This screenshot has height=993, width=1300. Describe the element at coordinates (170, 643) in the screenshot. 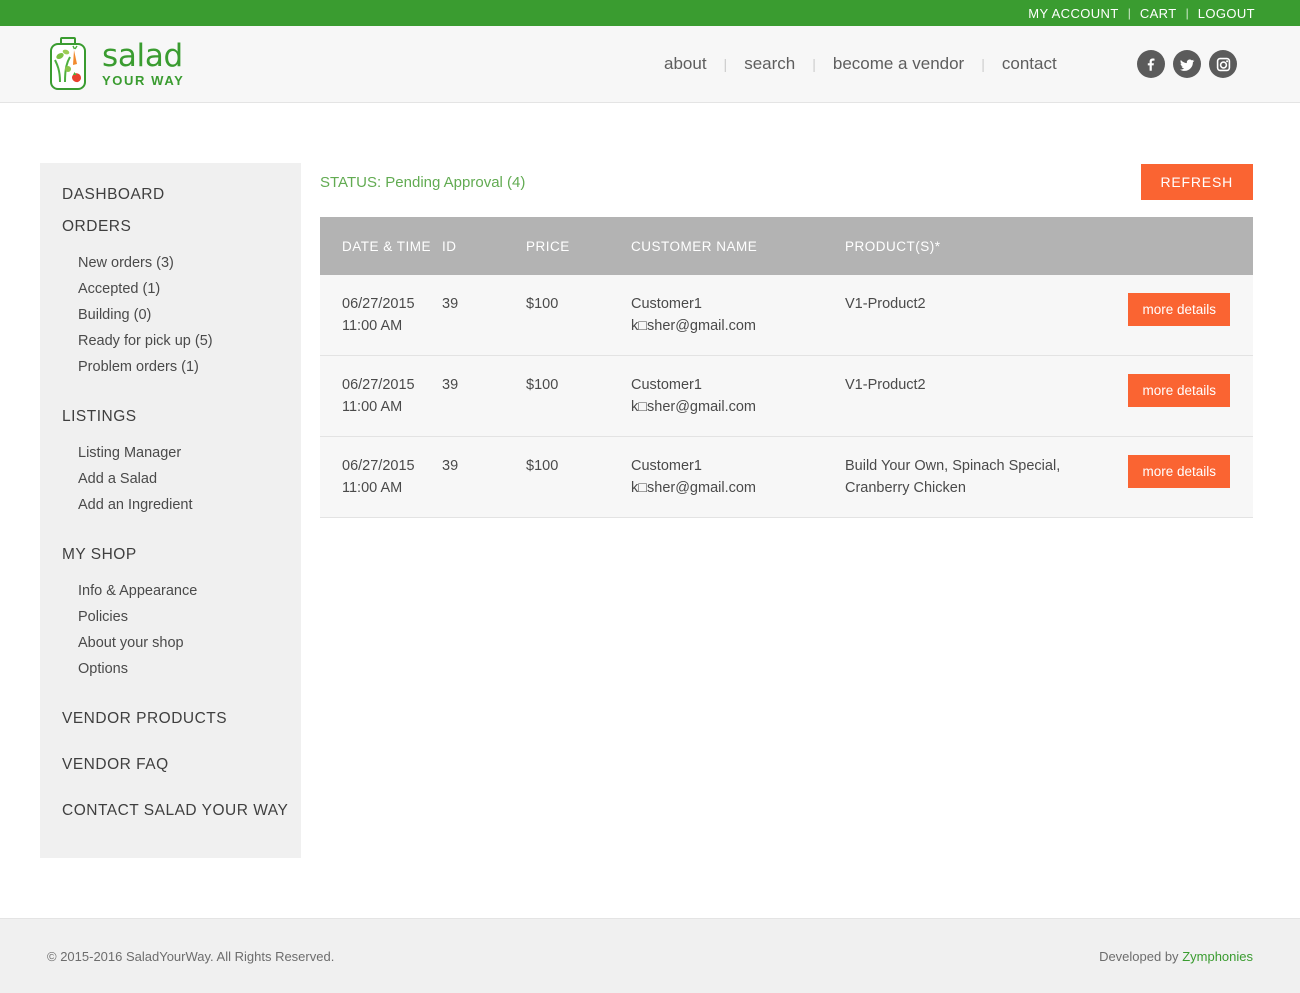

I see `sidebar-item-about-your-shop: About your shop` at that location.